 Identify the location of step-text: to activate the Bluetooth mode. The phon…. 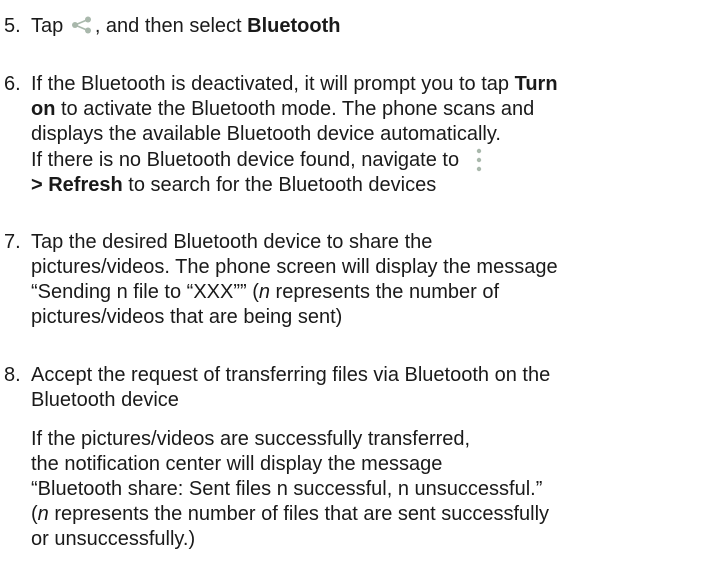
(295, 109).